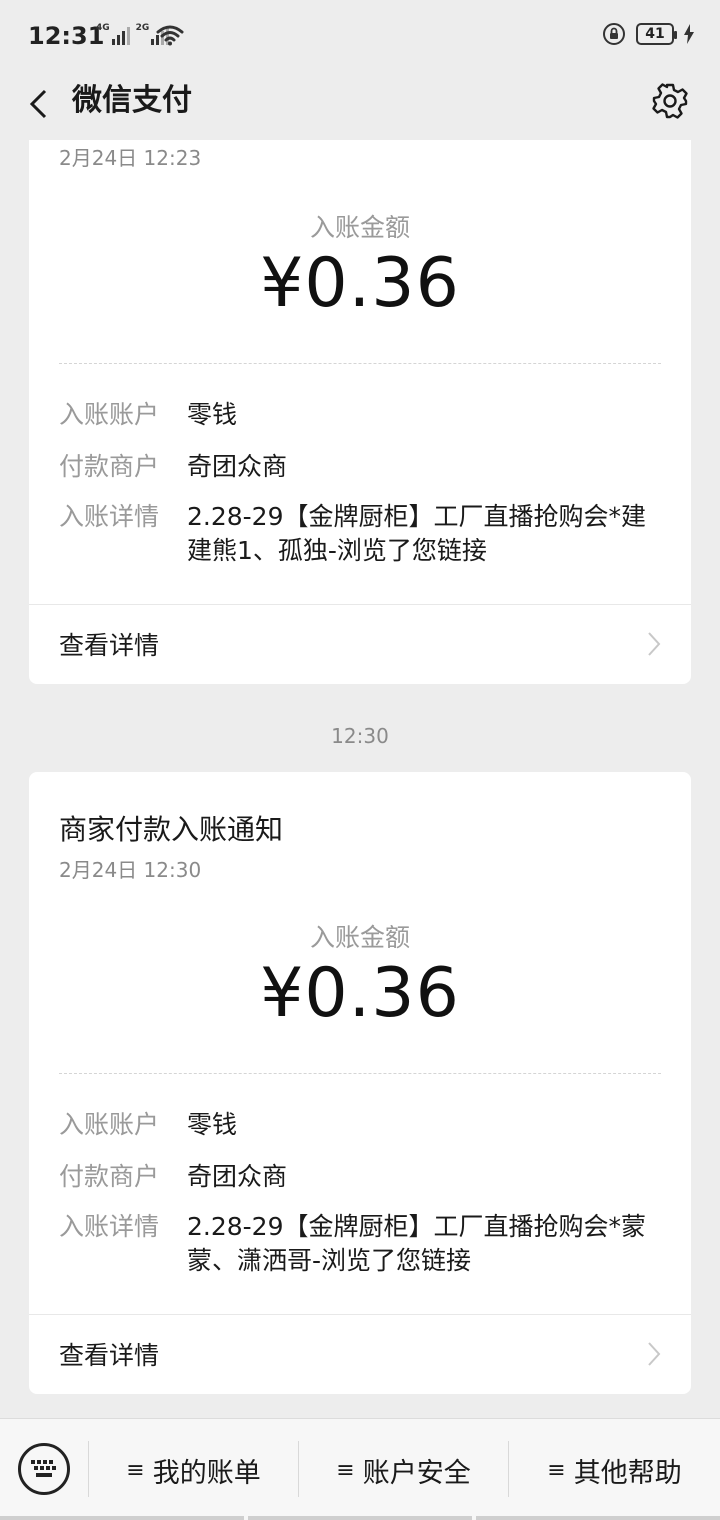  Describe the element at coordinates (206, 1473) in the screenshot. I see `menu-label: 我的账单` at that location.